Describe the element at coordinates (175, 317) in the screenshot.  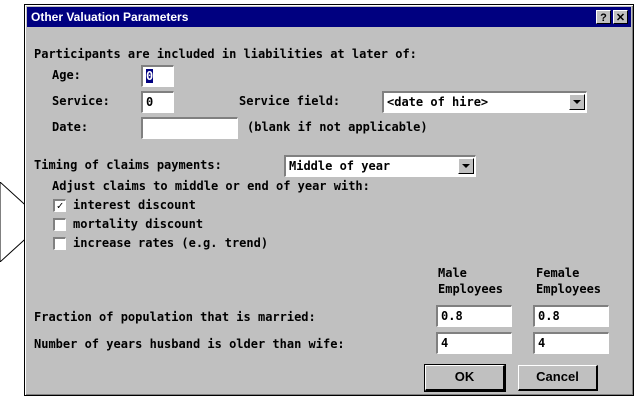
I see `married-fraction-label: Fraction of population that is married:` at that location.